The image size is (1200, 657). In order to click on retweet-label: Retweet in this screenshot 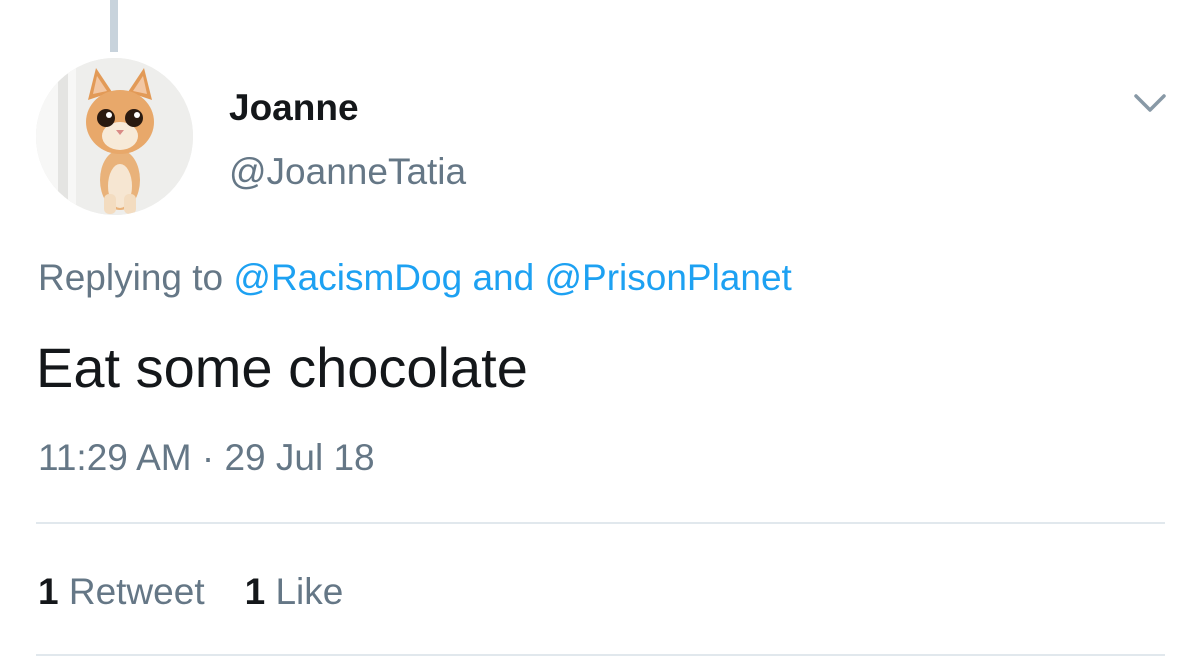, I will do `click(136, 591)`.